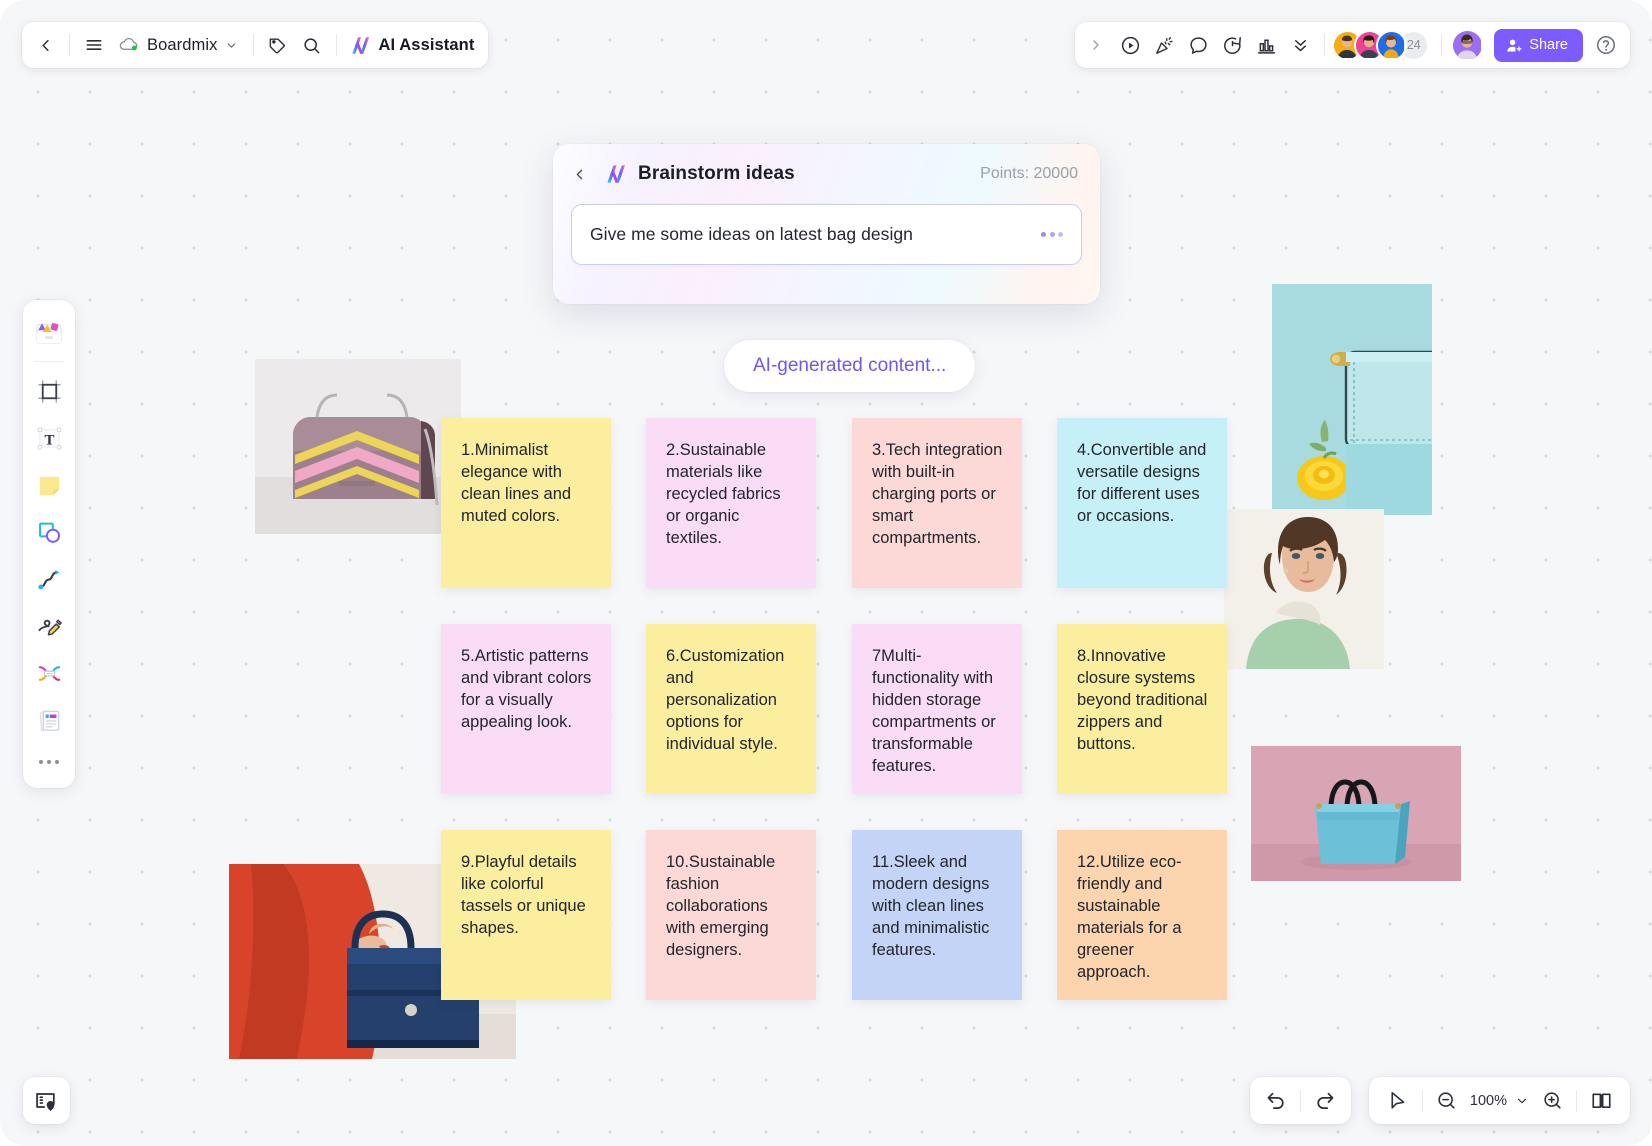 The image size is (1652, 1146). I want to click on woman-in-green-sweater-portrait-photo, so click(1304, 589).